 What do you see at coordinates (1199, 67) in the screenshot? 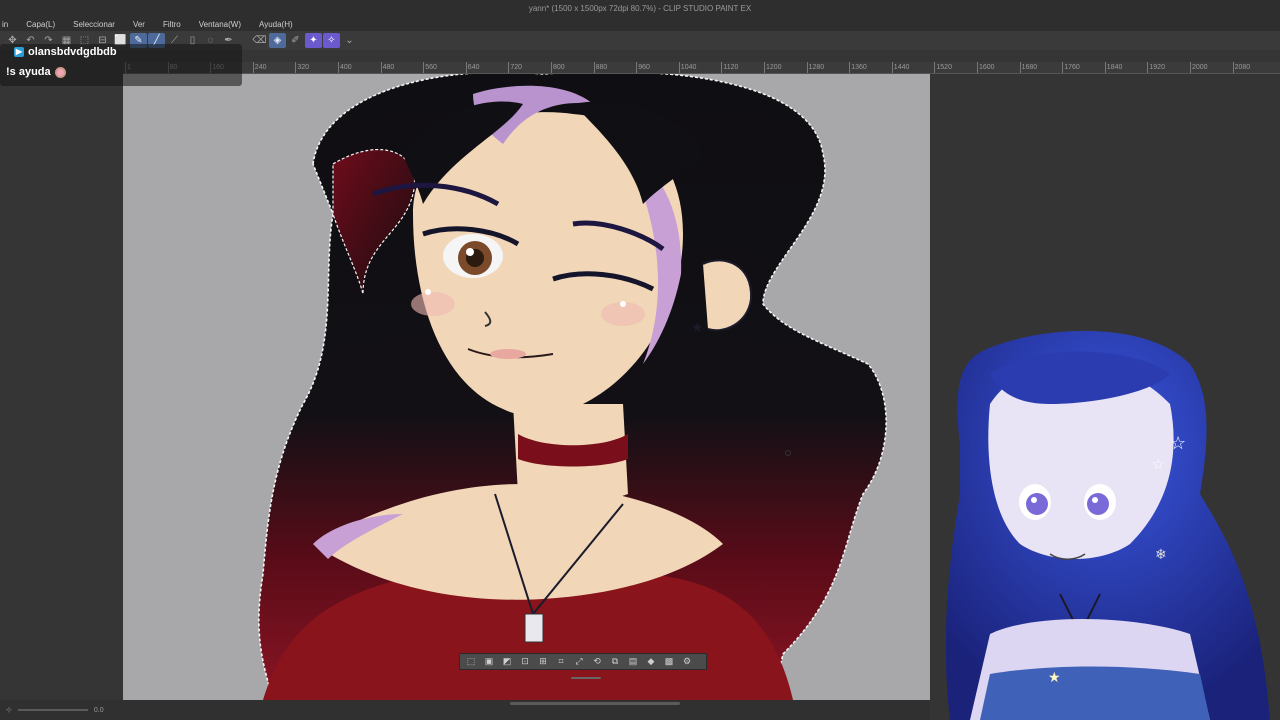
I see `ruler-tick: 2000` at bounding box center [1199, 67].